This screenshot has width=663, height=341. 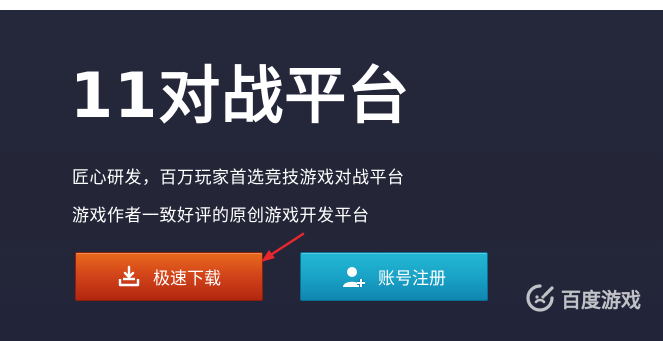 I want to click on page-title: 11对战平台, so click(x=240, y=95).